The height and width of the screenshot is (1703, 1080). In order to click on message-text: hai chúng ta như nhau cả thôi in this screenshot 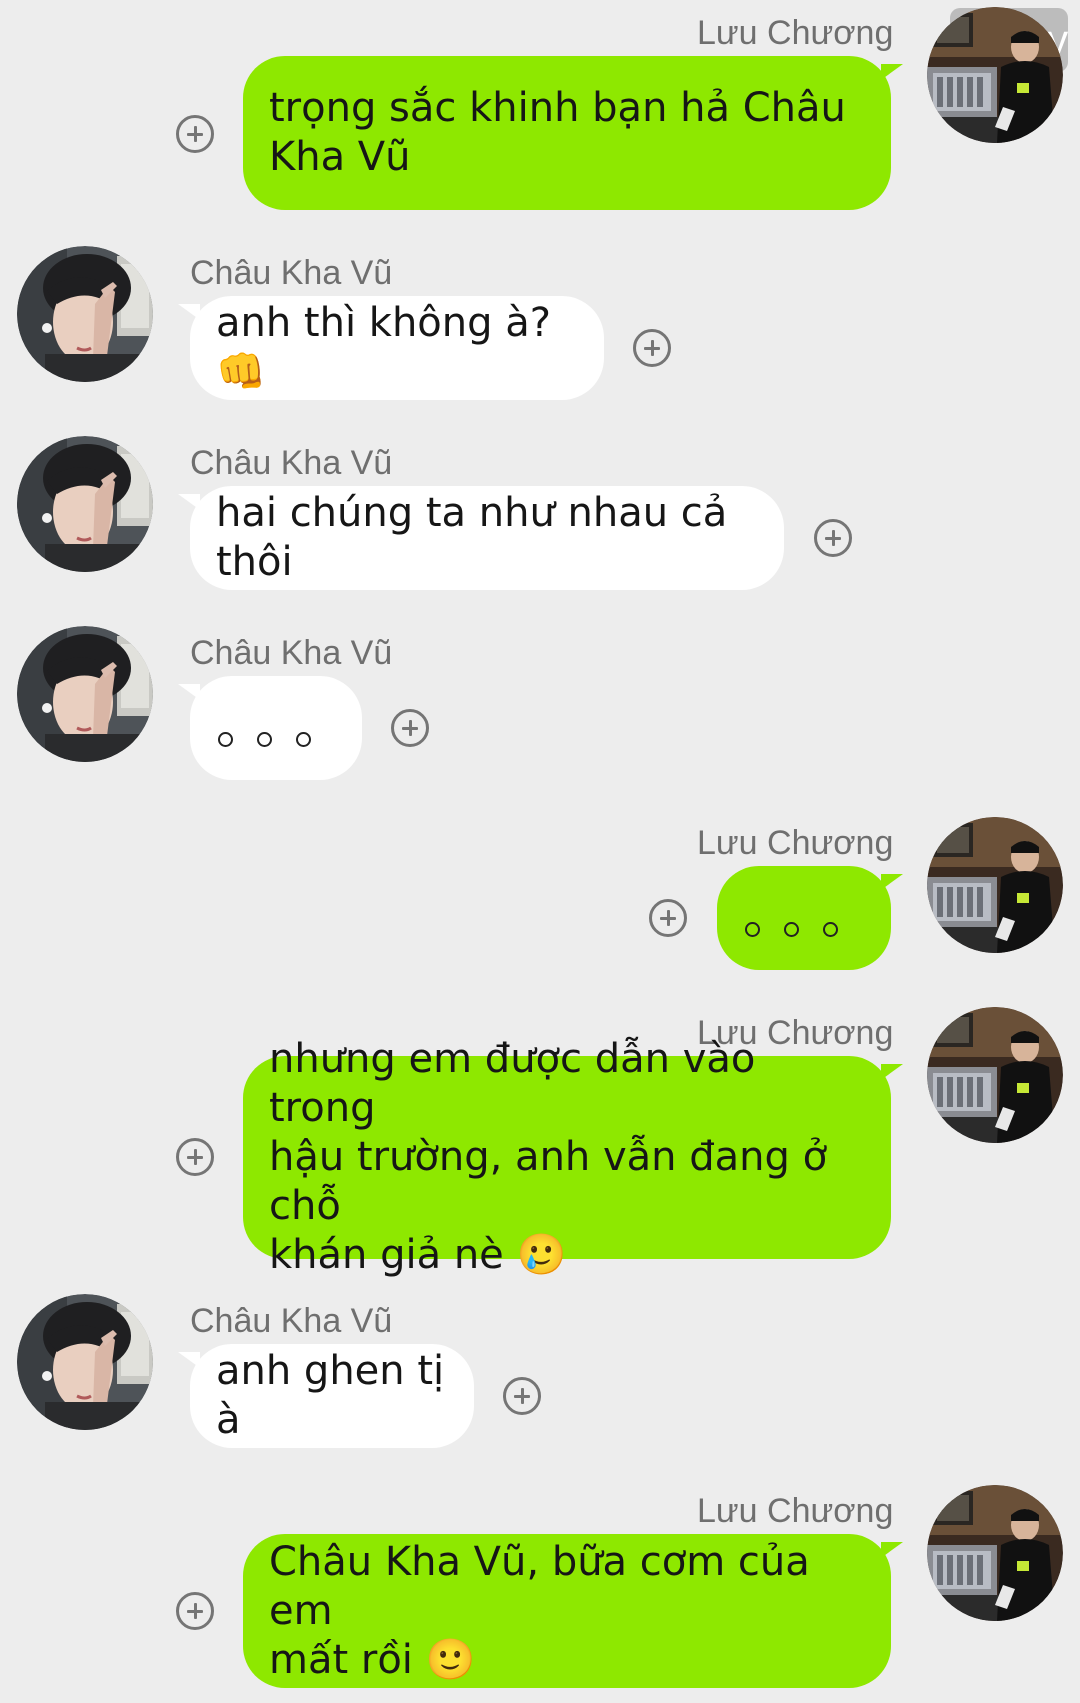, I will do `click(478, 537)`.